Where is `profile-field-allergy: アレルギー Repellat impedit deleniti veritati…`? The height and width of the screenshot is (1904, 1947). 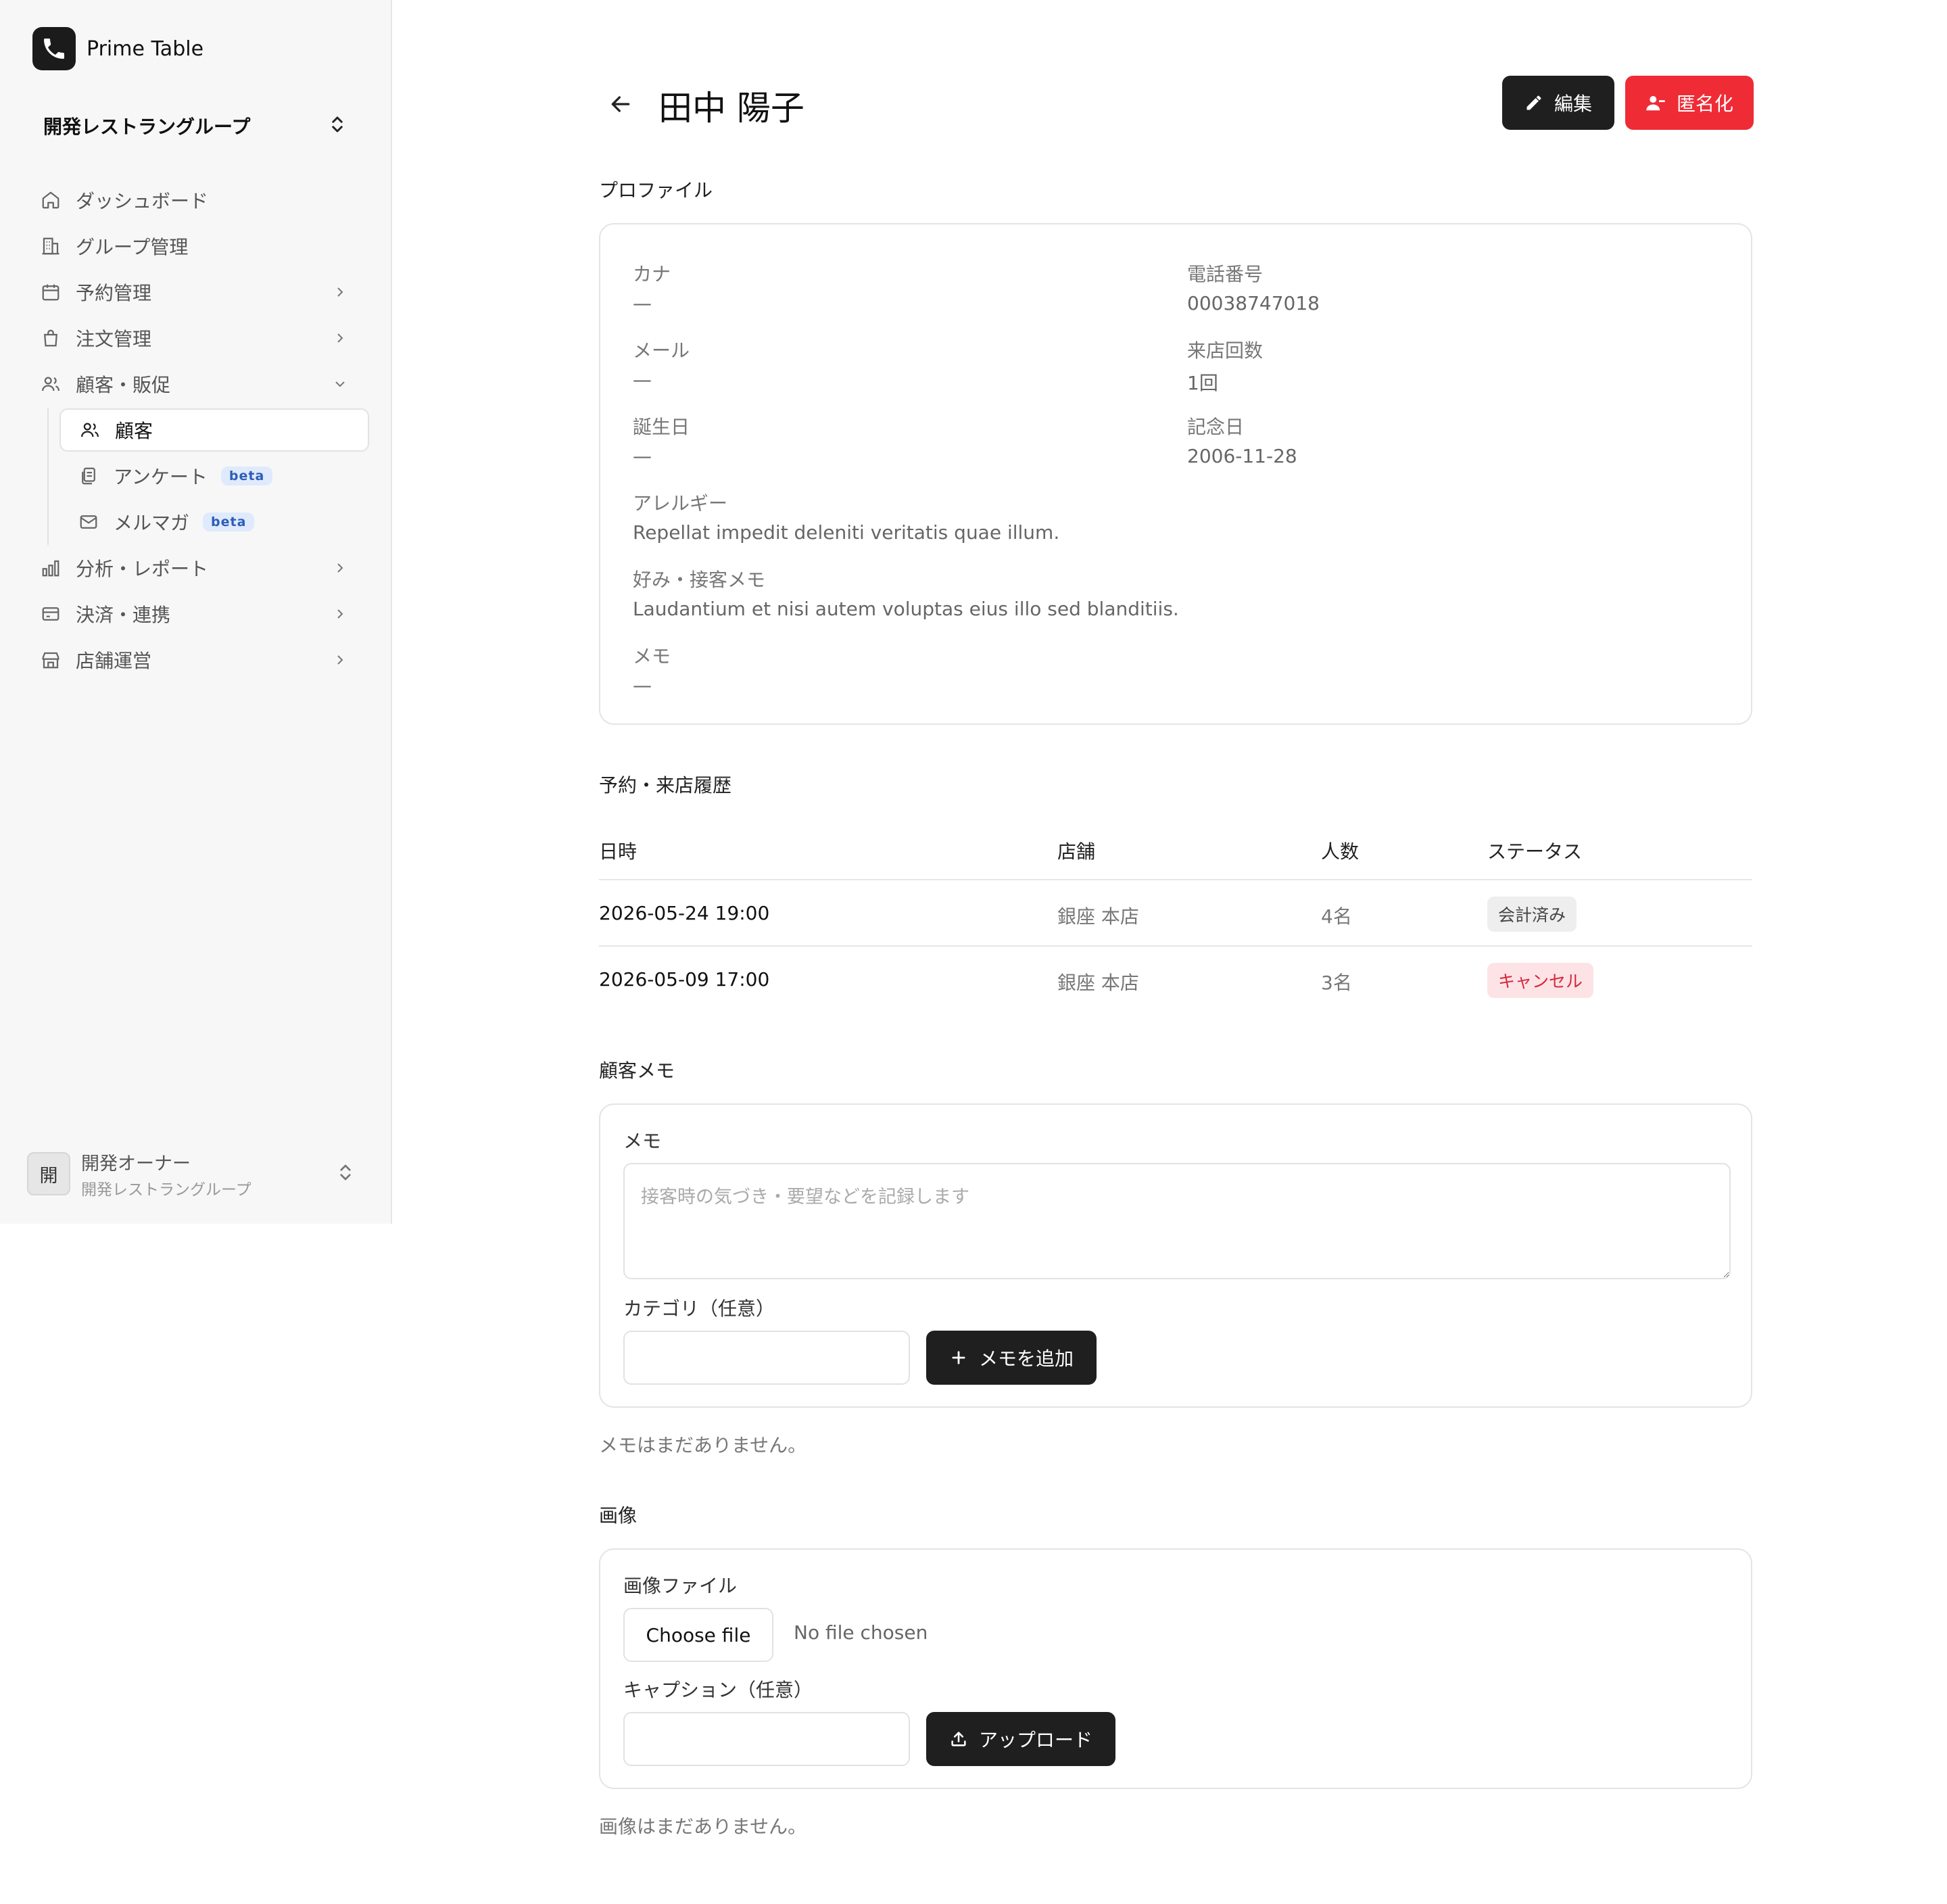
profile-field-allergy: アレルギー Repellat impedit deleniti veritati… is located at coordinates (846, 516).